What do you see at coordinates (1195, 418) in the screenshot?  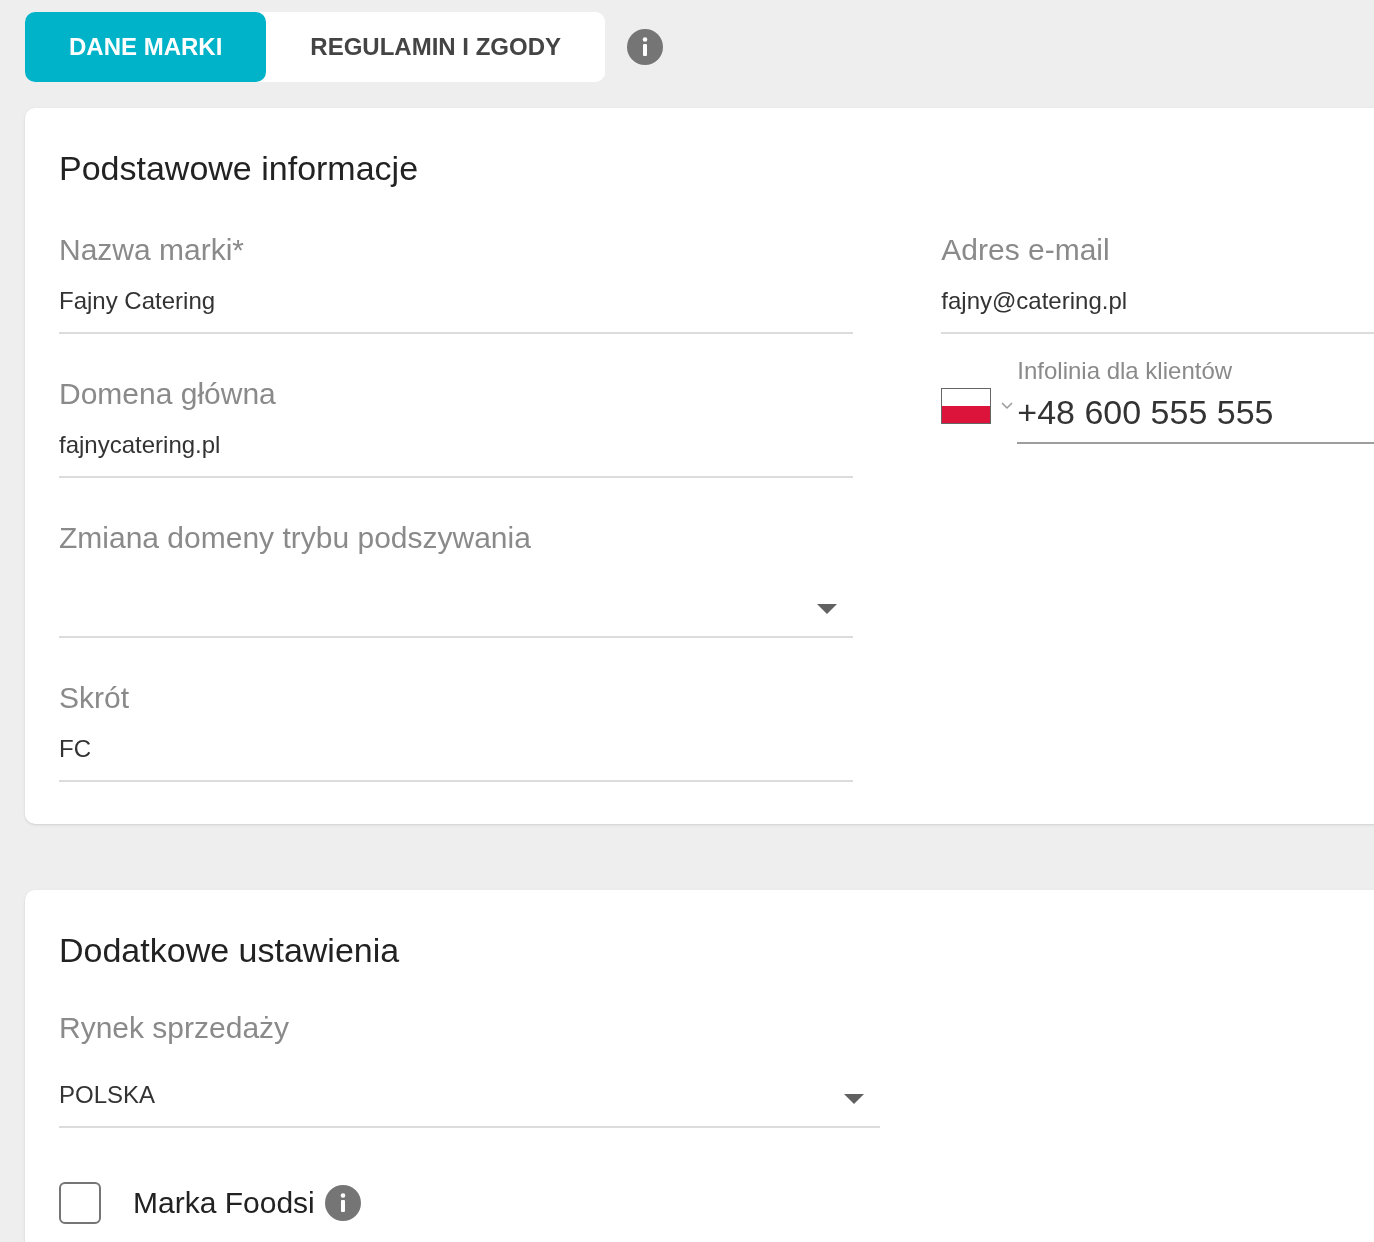 I see `phone-input: +48 600 555 555` at bounding box center [1195, 418].